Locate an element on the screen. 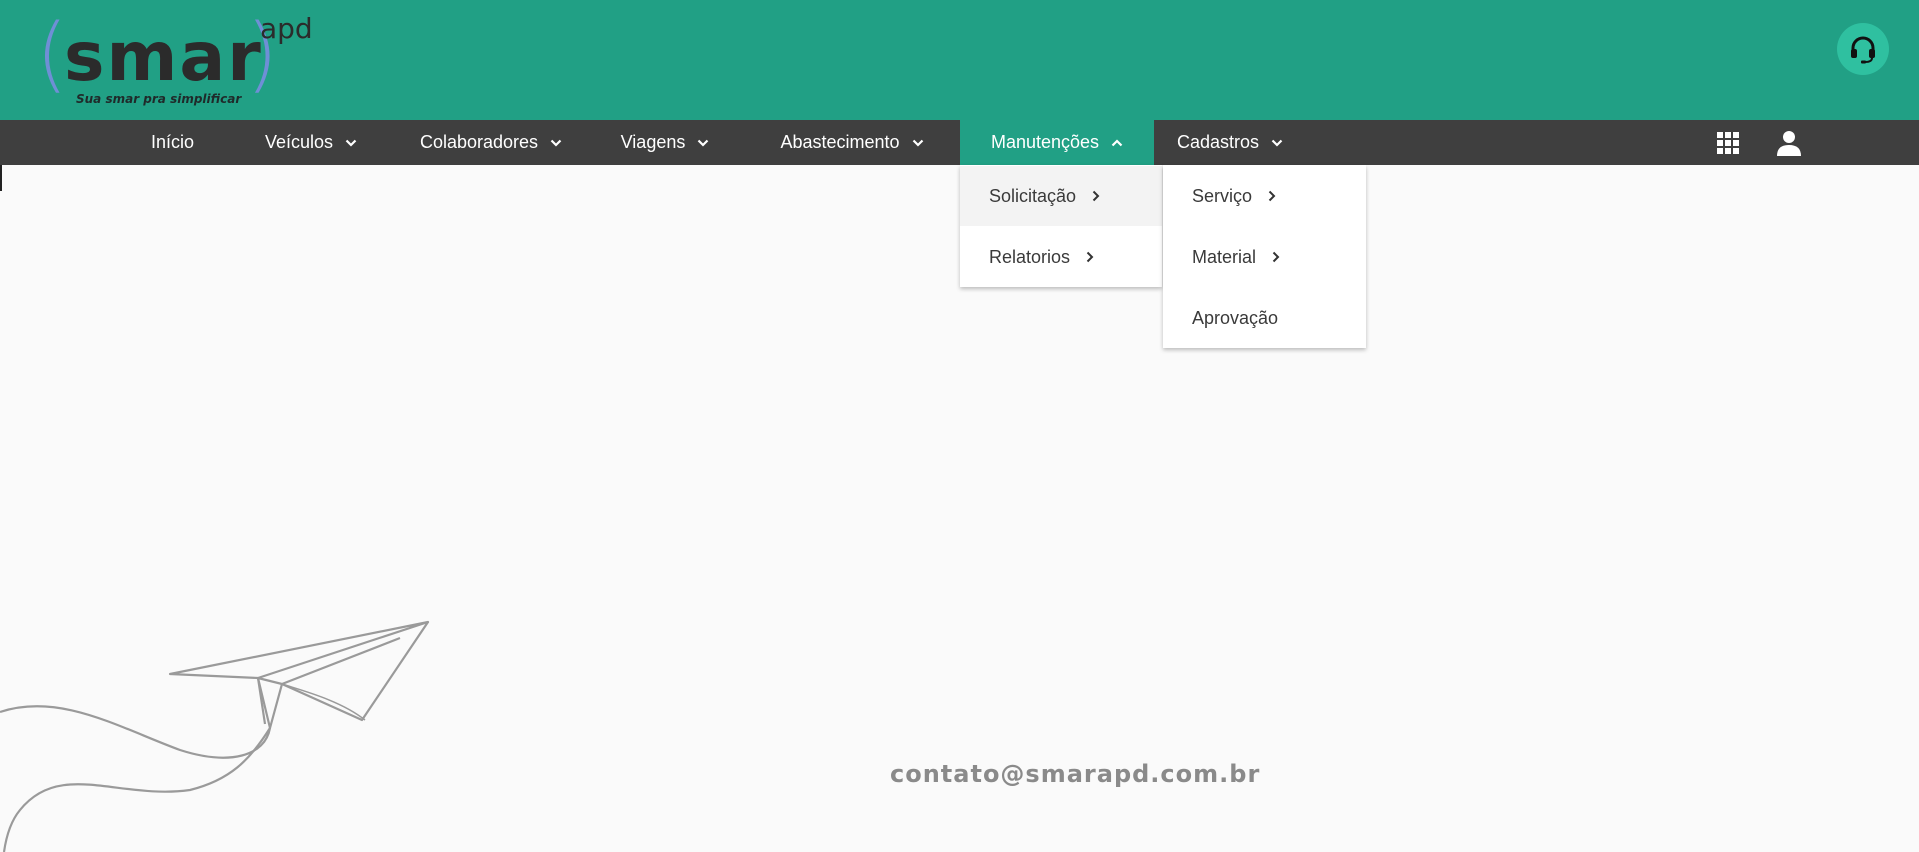 The width and height of the screenshot is (1919, 852). nav-colaboradores: Colaboradores is located at coordinates (491, 142).